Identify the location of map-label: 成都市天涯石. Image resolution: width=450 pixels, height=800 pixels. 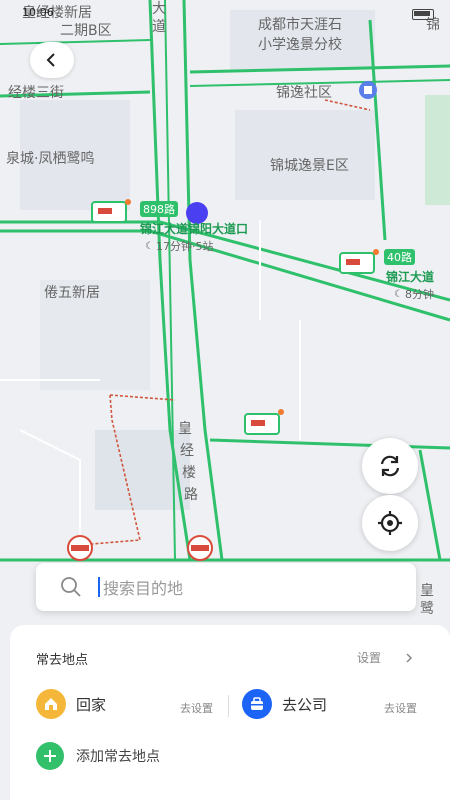
(300, 25).